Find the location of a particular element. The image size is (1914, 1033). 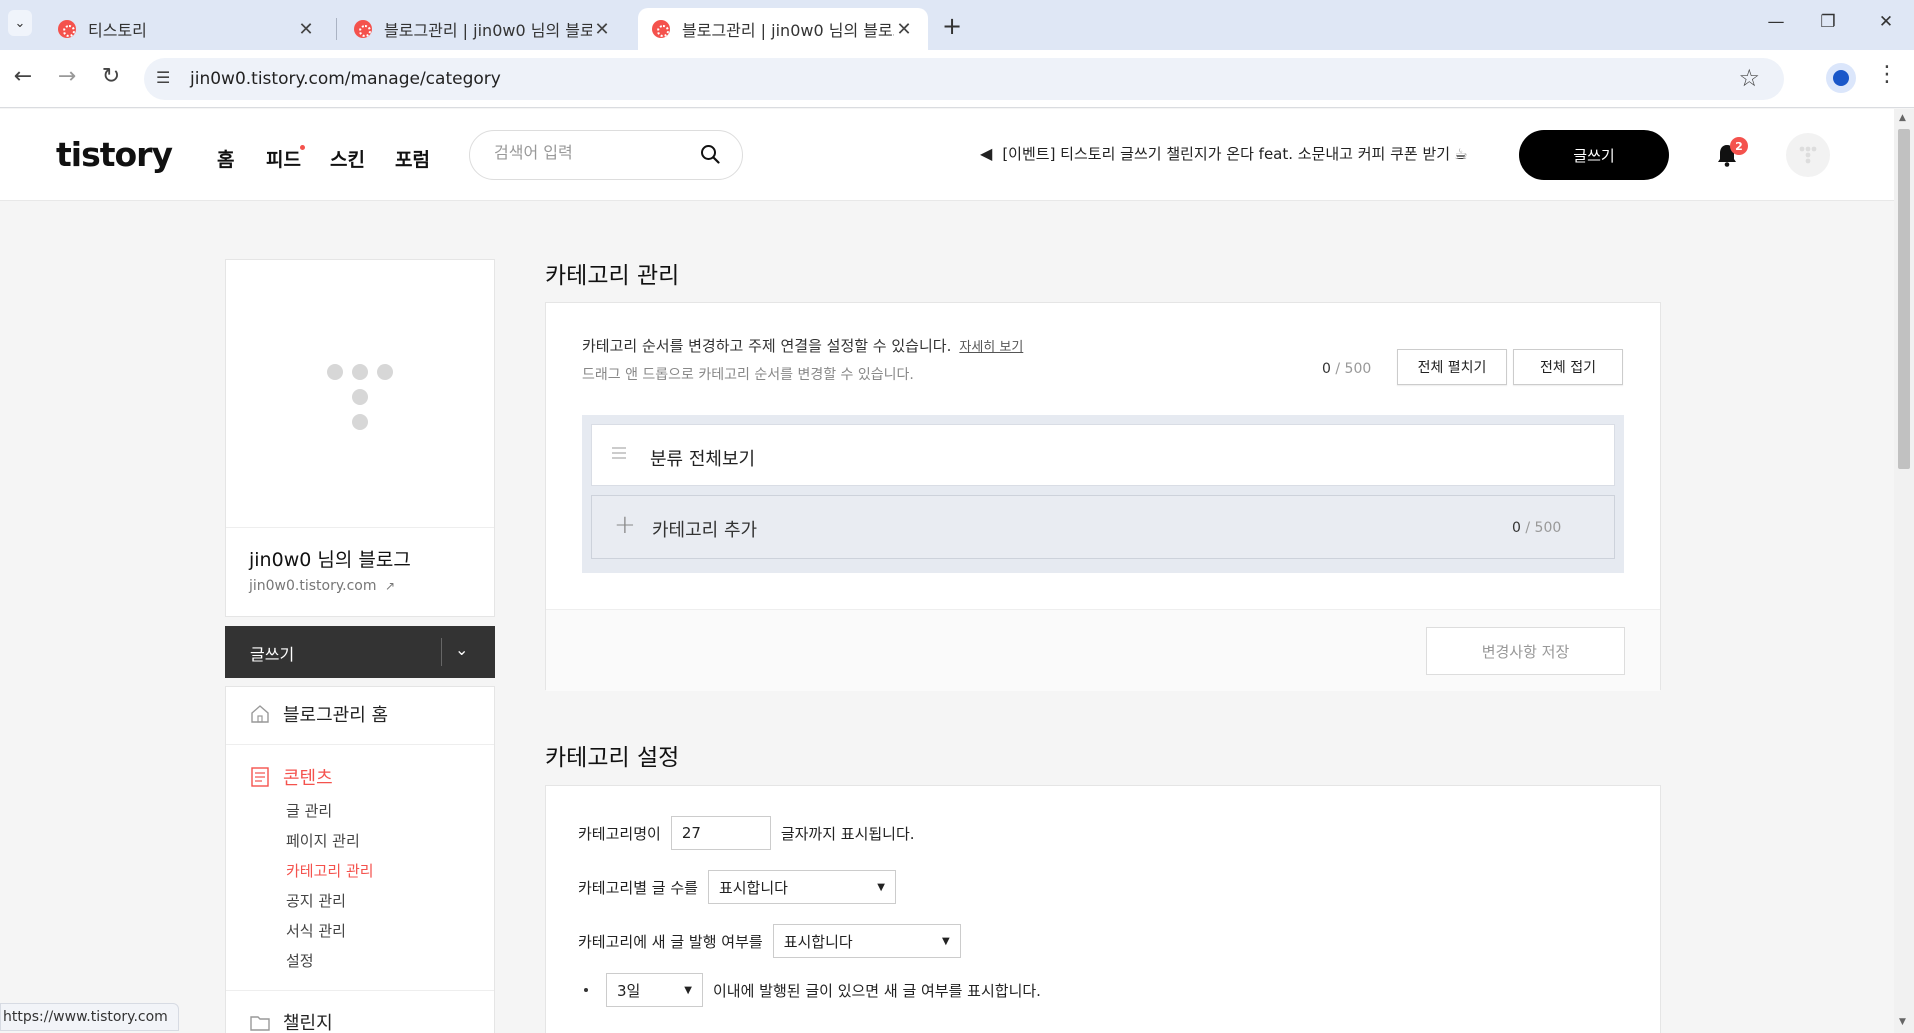

blog-url-link: jin0w0.tistory.com ↗ is located at coordinates (322, 586).